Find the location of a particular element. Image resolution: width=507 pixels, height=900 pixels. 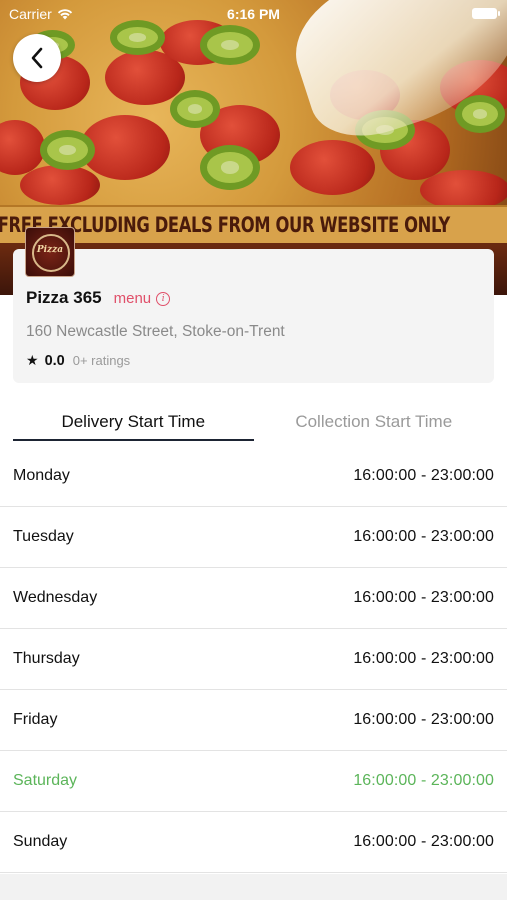

ratings-count: 0+ ratings is located at coordinates (101, 360).